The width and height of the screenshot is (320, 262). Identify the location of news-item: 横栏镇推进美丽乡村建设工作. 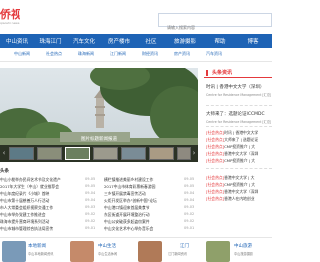
(139, 180).